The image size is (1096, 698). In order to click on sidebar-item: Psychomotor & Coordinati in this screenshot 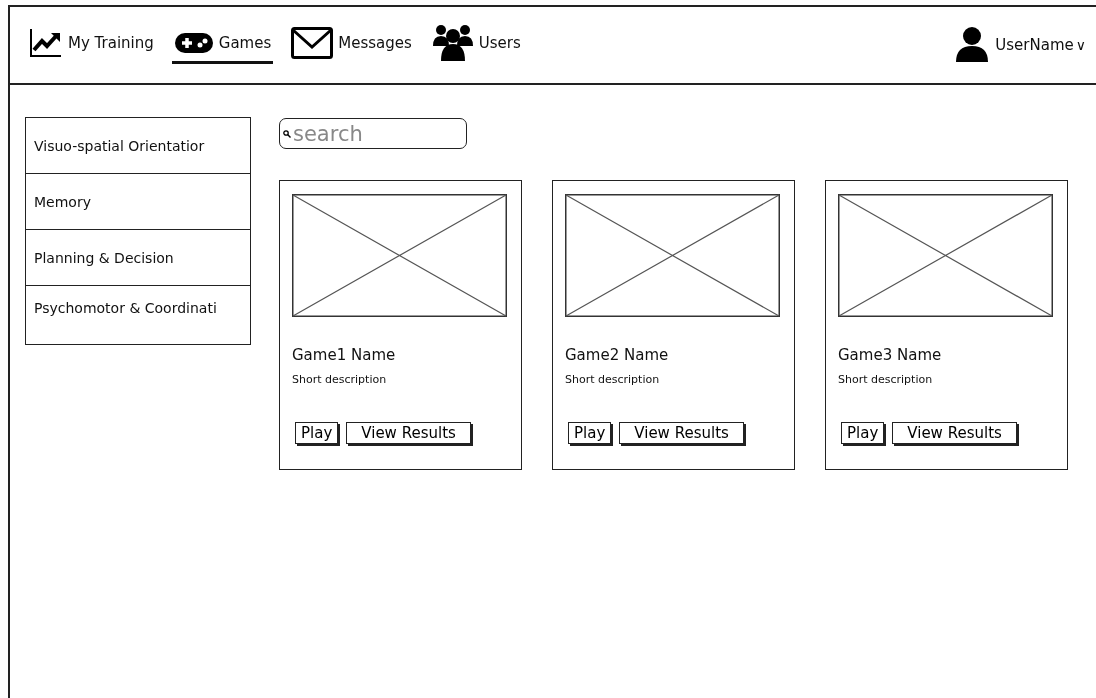, I will do `click(138, 315)`.